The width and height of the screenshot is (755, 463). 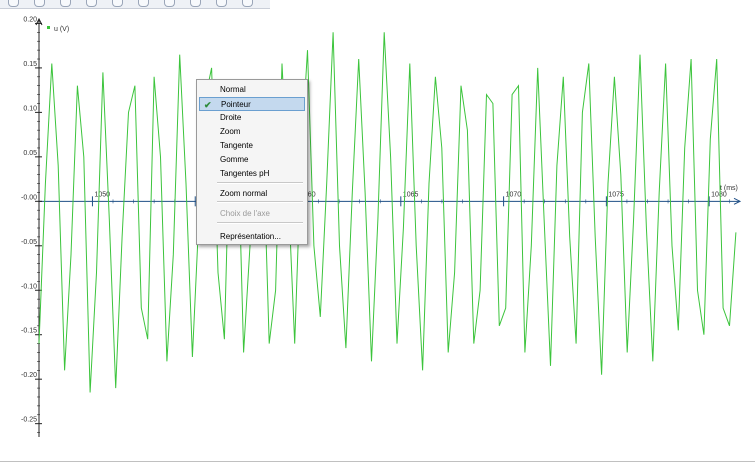 I want to click on menu-item-tangente: Tangente, so click(x=252, y=146).